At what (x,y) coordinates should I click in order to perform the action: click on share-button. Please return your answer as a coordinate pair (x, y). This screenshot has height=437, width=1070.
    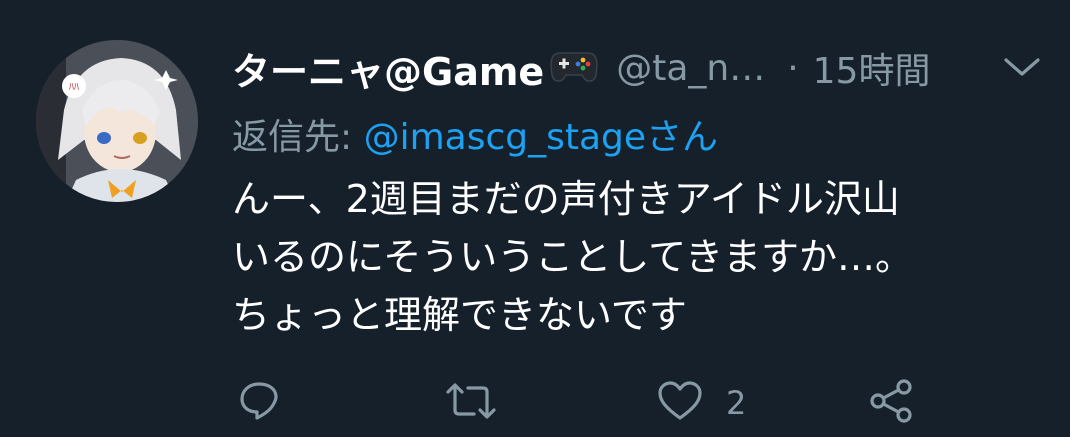
    Looking at the image, I should click on (892, 403).